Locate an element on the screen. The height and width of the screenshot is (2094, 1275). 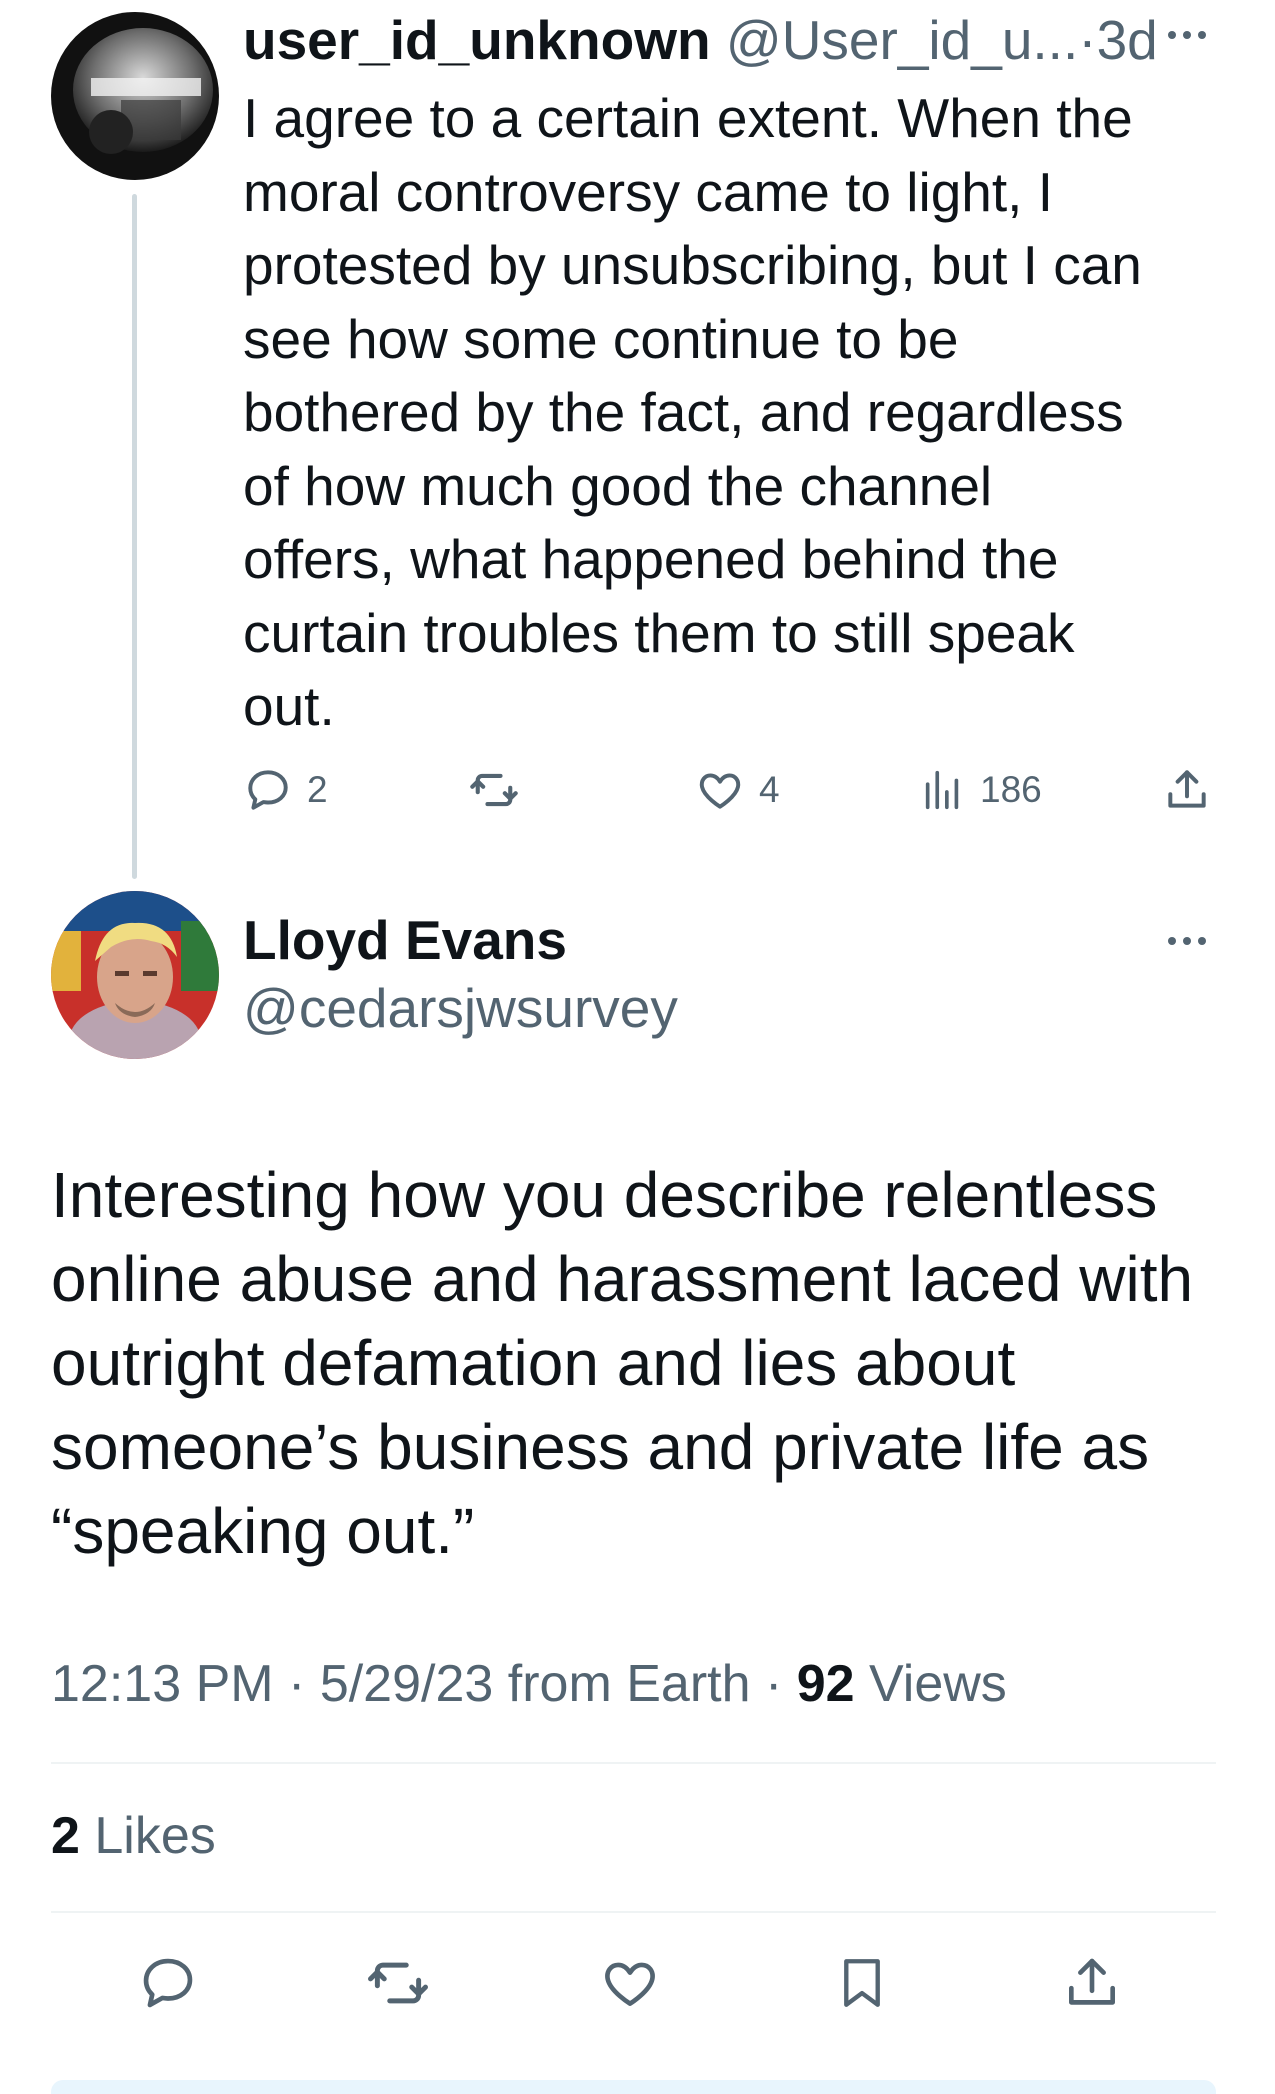
reply-action-views: 186 is located at coordinates (981, 790).